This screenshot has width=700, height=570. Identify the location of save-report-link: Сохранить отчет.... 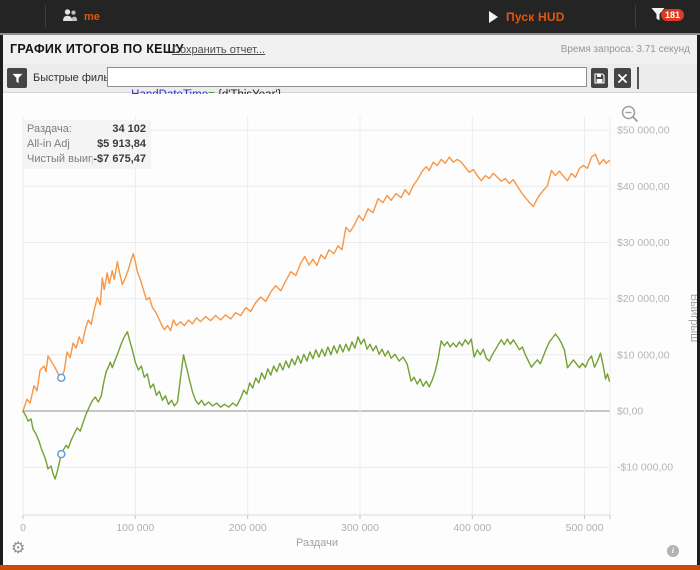
(218, 50).